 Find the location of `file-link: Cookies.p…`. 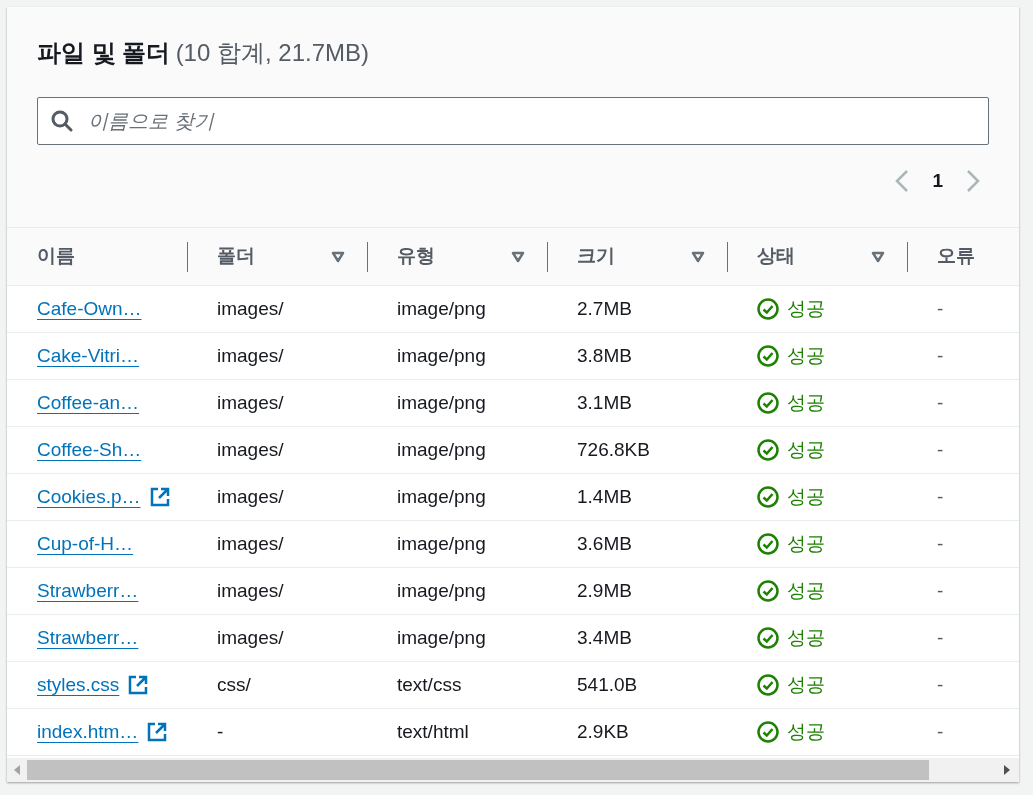

file-link: Cookies.p… is located at coordinates (89, 497).